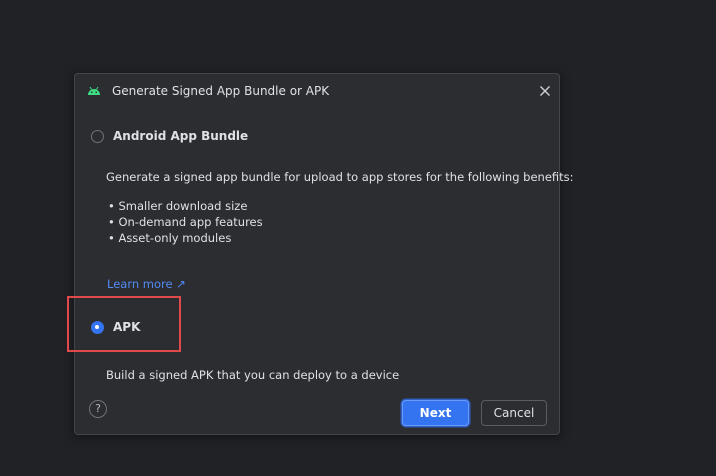 The width and height of the screenshot is (716, 476). Describe the element at coordinates (435, 413) in the screenshot. I see `next-button: Next` at that location.